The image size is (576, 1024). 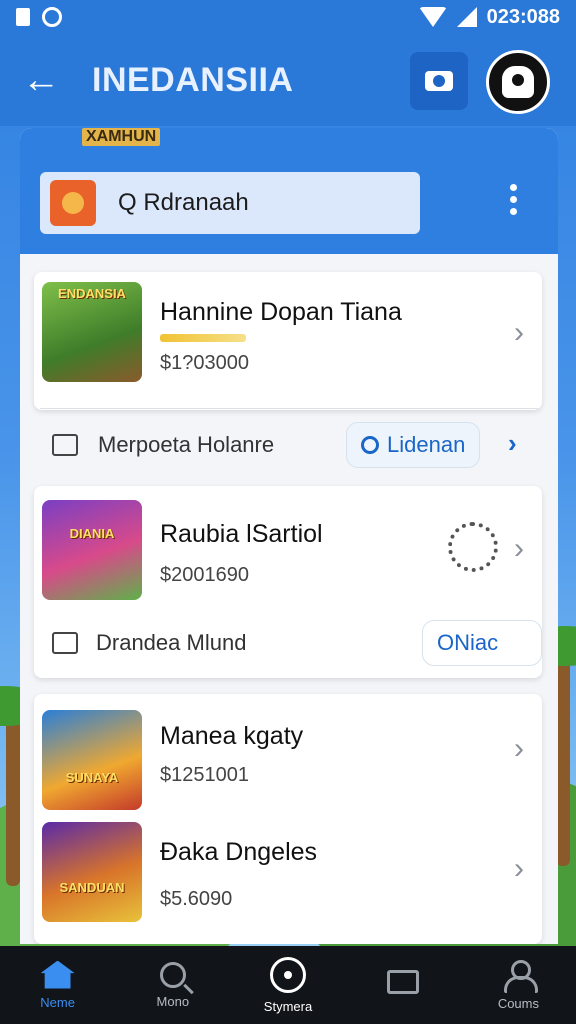 I want to click on action-button-label: Lidenan, so click(x=426, y=444).